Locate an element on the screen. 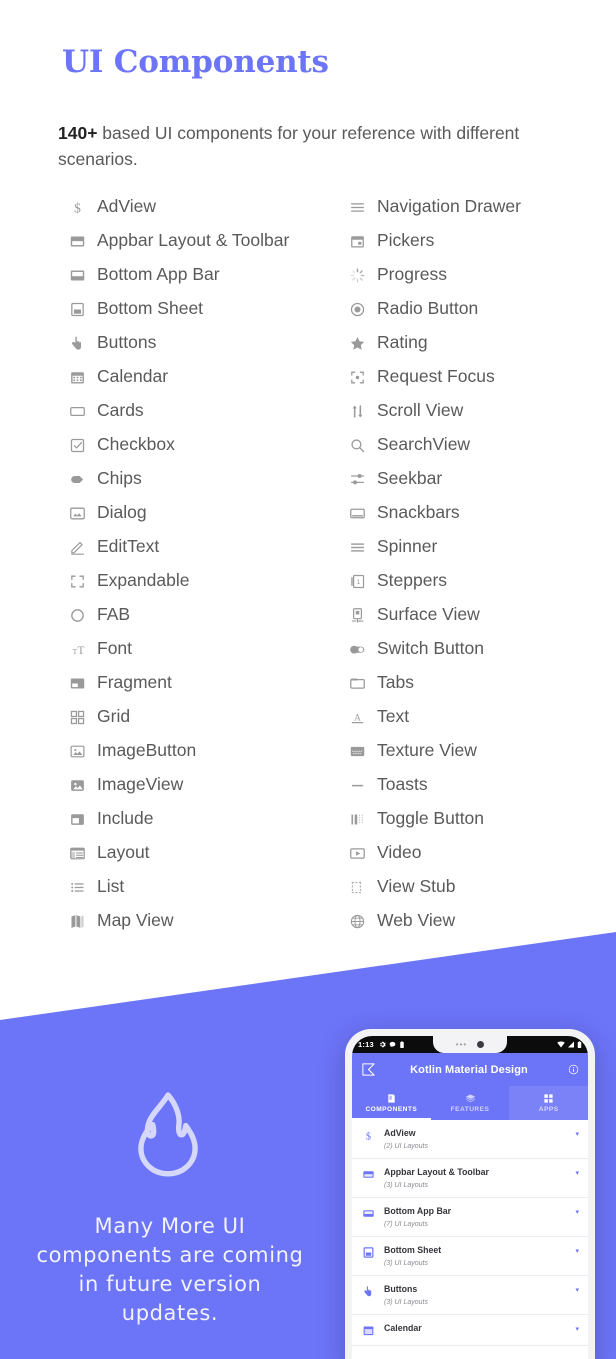 The image size is (616, 1359). component-list-item: Request Focus is located at coordinates (481, 377).